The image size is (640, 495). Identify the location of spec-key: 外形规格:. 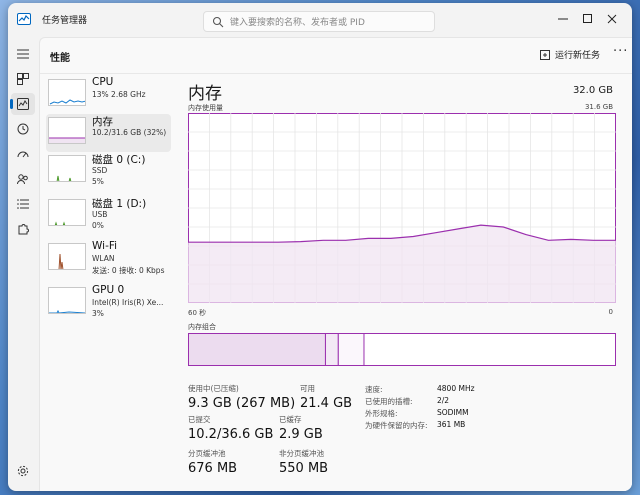
(381, 413).